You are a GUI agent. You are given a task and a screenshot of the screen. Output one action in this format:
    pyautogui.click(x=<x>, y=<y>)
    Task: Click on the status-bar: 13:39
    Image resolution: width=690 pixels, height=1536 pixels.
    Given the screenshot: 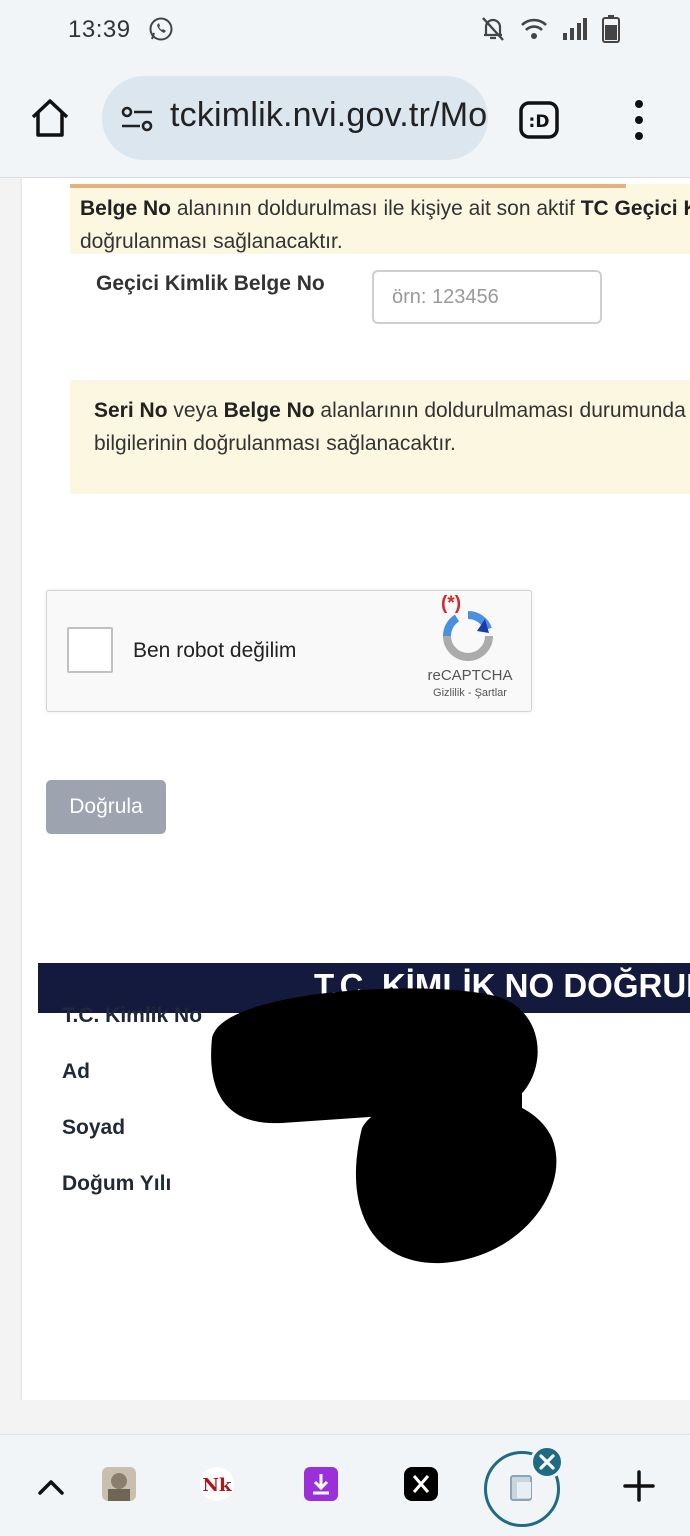 What is the action you would take?
    pyautogui.click(x=345, y=31)
    